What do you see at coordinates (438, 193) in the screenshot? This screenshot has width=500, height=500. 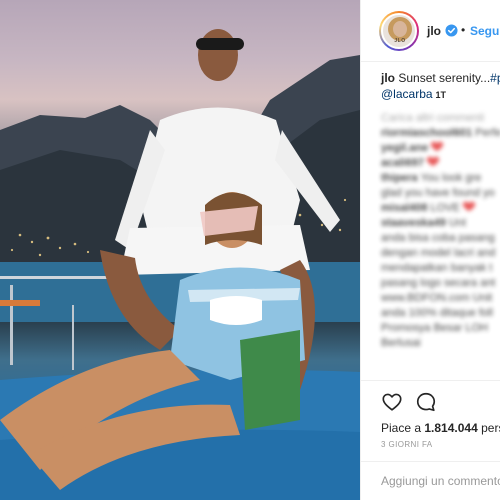 I see `comment-item: glad you have found yo` at bounding box center [438, 193].